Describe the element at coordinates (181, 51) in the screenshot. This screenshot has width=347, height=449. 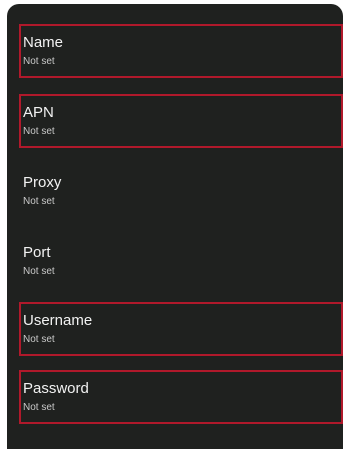
I see `setting-item-name: Name Not set` at that location.